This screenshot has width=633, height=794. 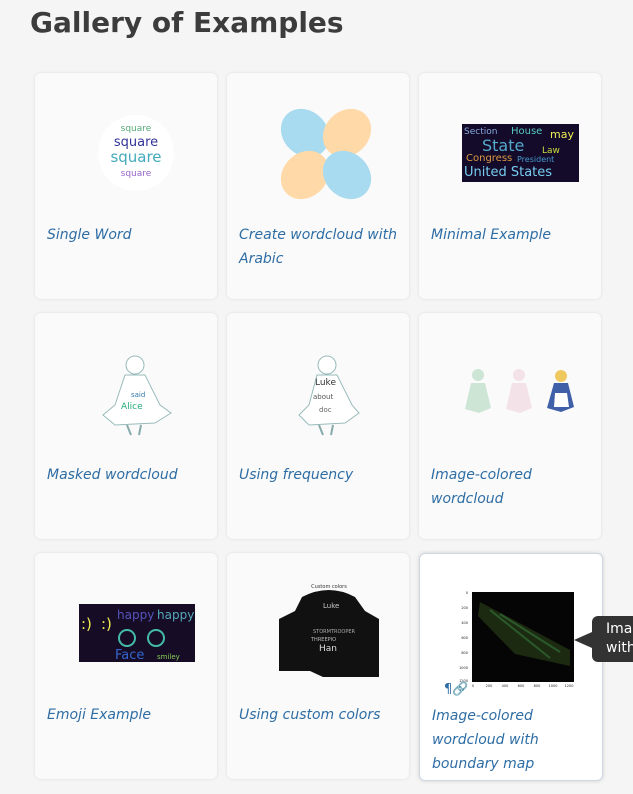 What do you see at coordinates (132, 407) in the screenshot?
I see `thumb-word: Alice` at bounding box center [132, 407].